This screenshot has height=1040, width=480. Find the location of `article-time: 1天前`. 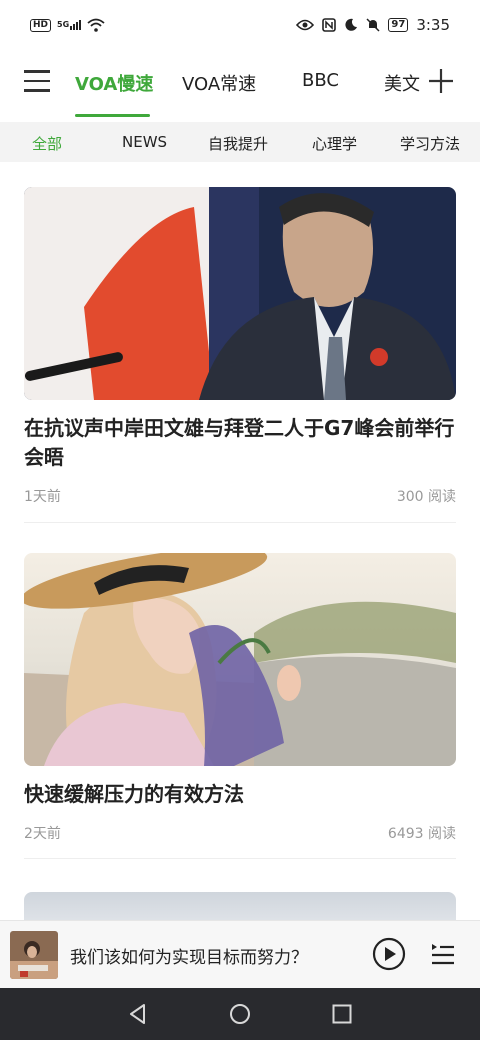

article-time: 1天前 is located at coordinates (42, 497).